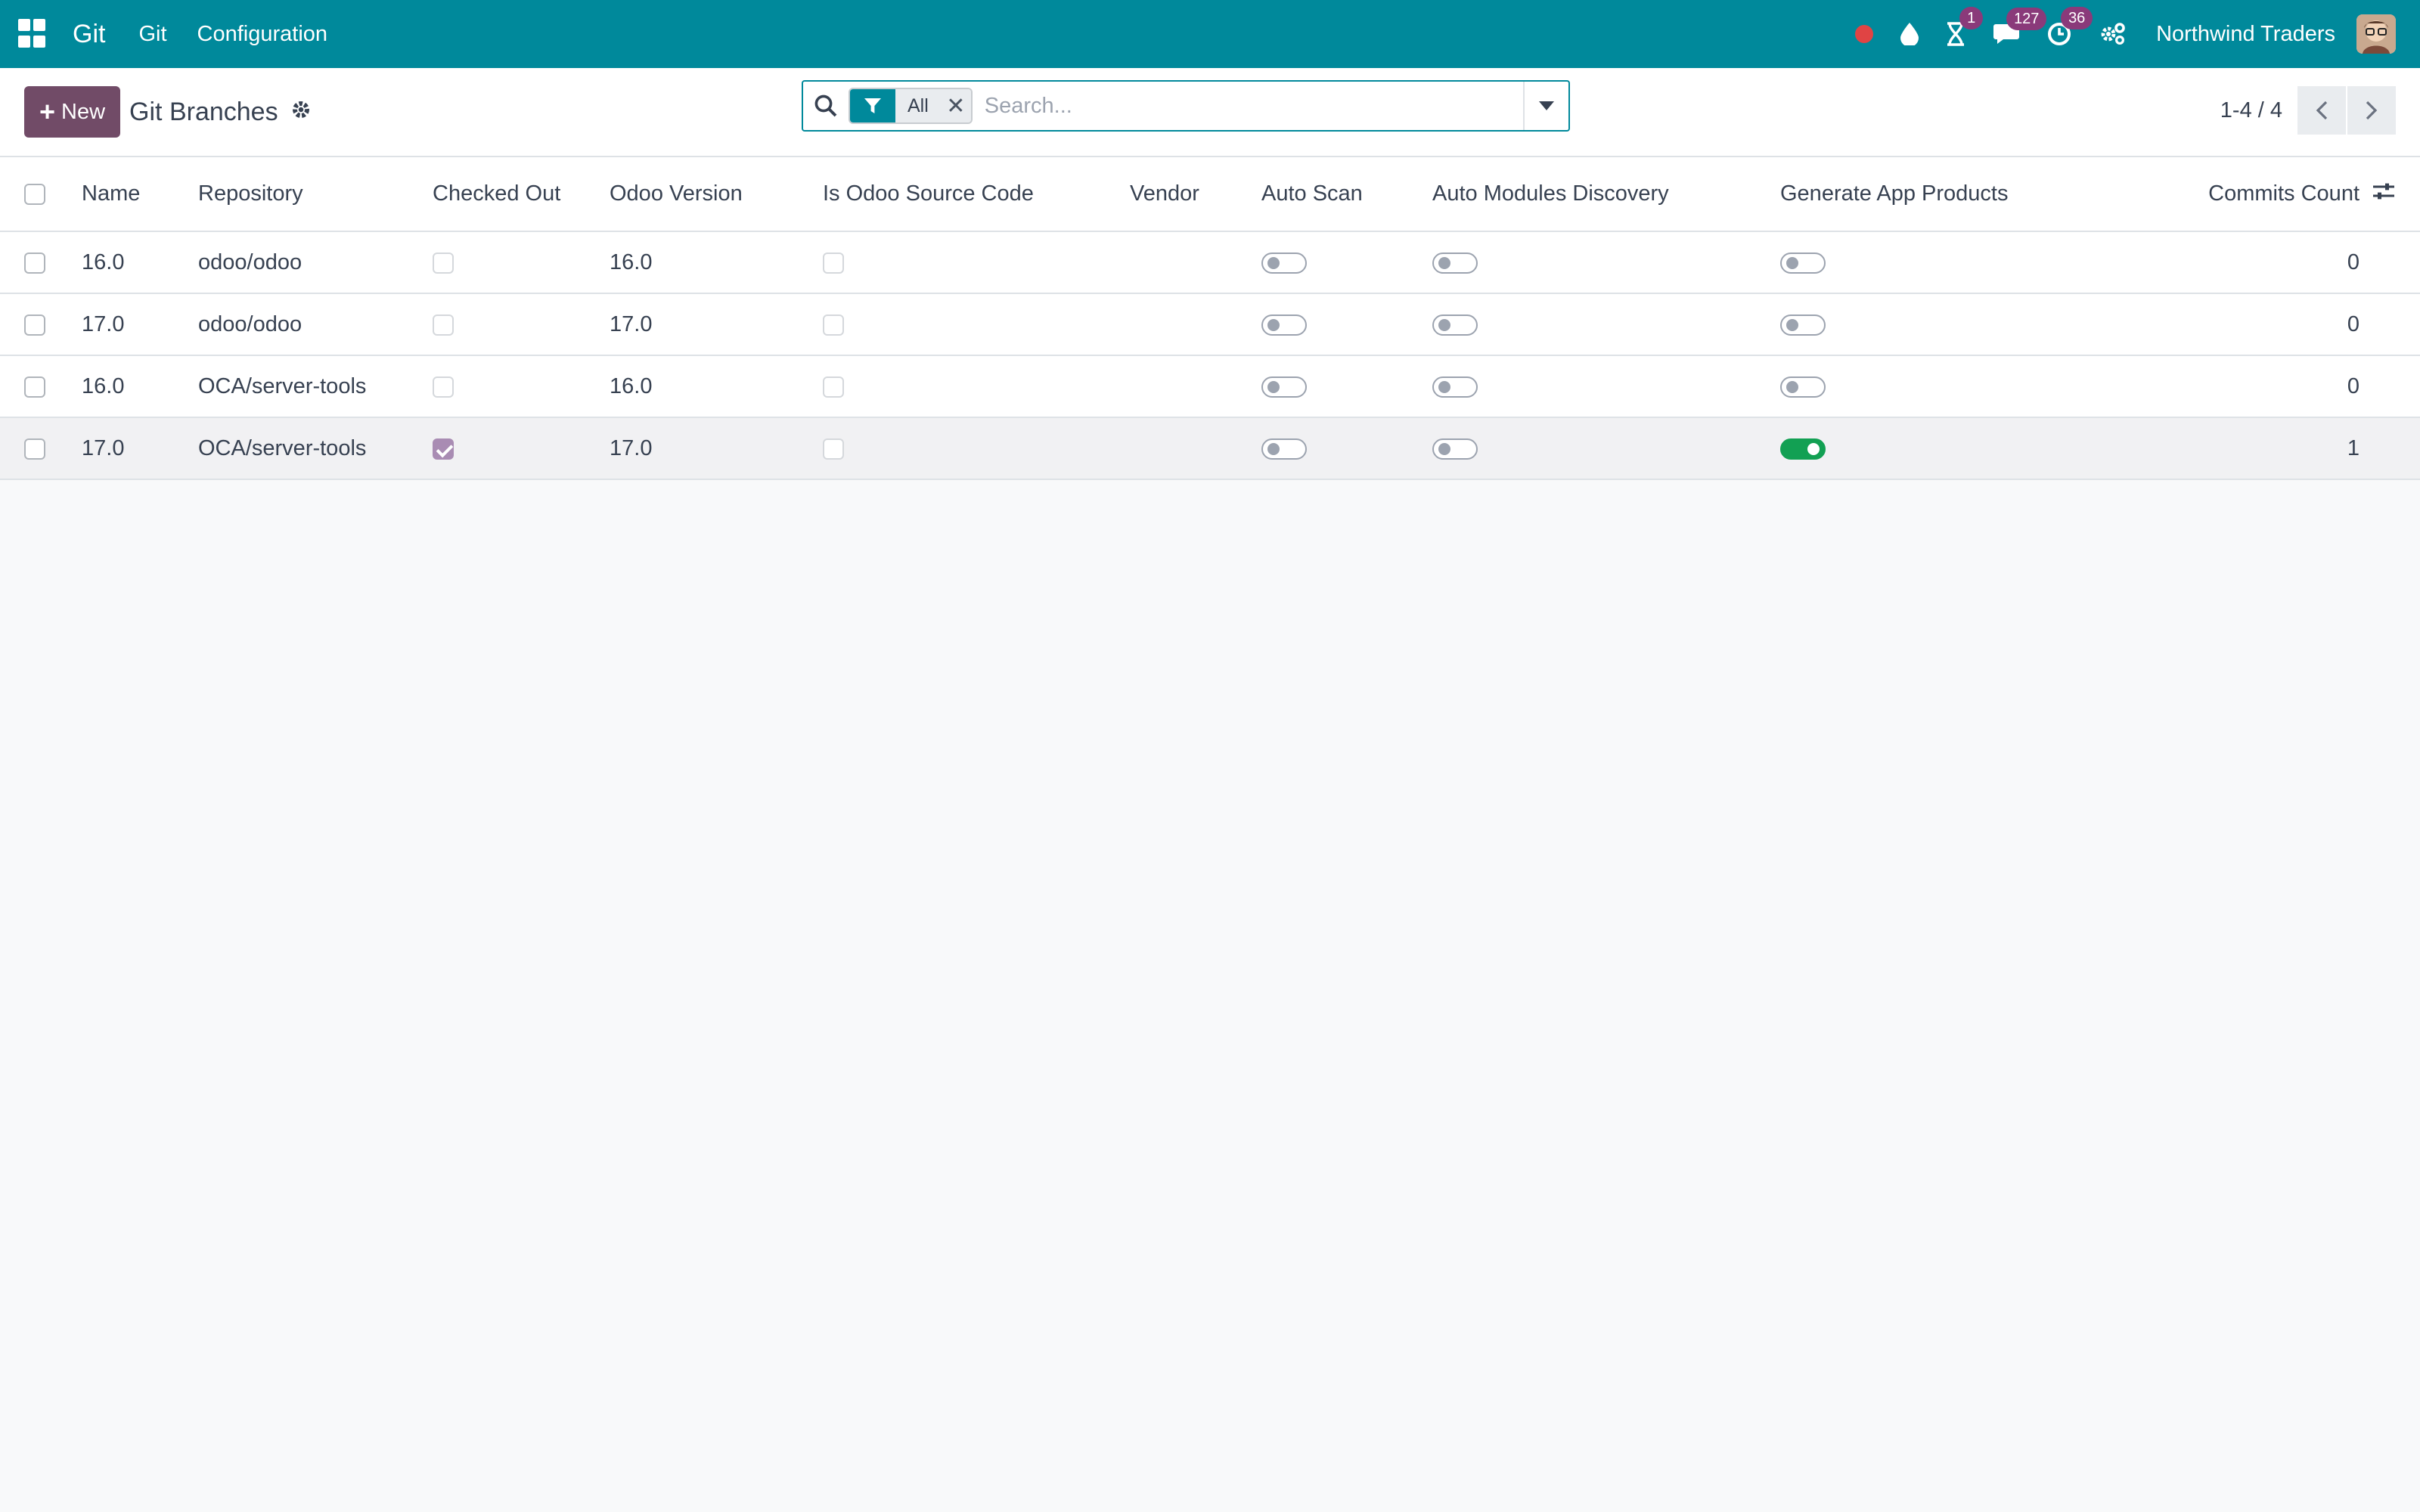 This screenshot has width=2420, height=1512. I want to click on header-is-odoo-source: Is Odoo Source Code, so click(964, 194).